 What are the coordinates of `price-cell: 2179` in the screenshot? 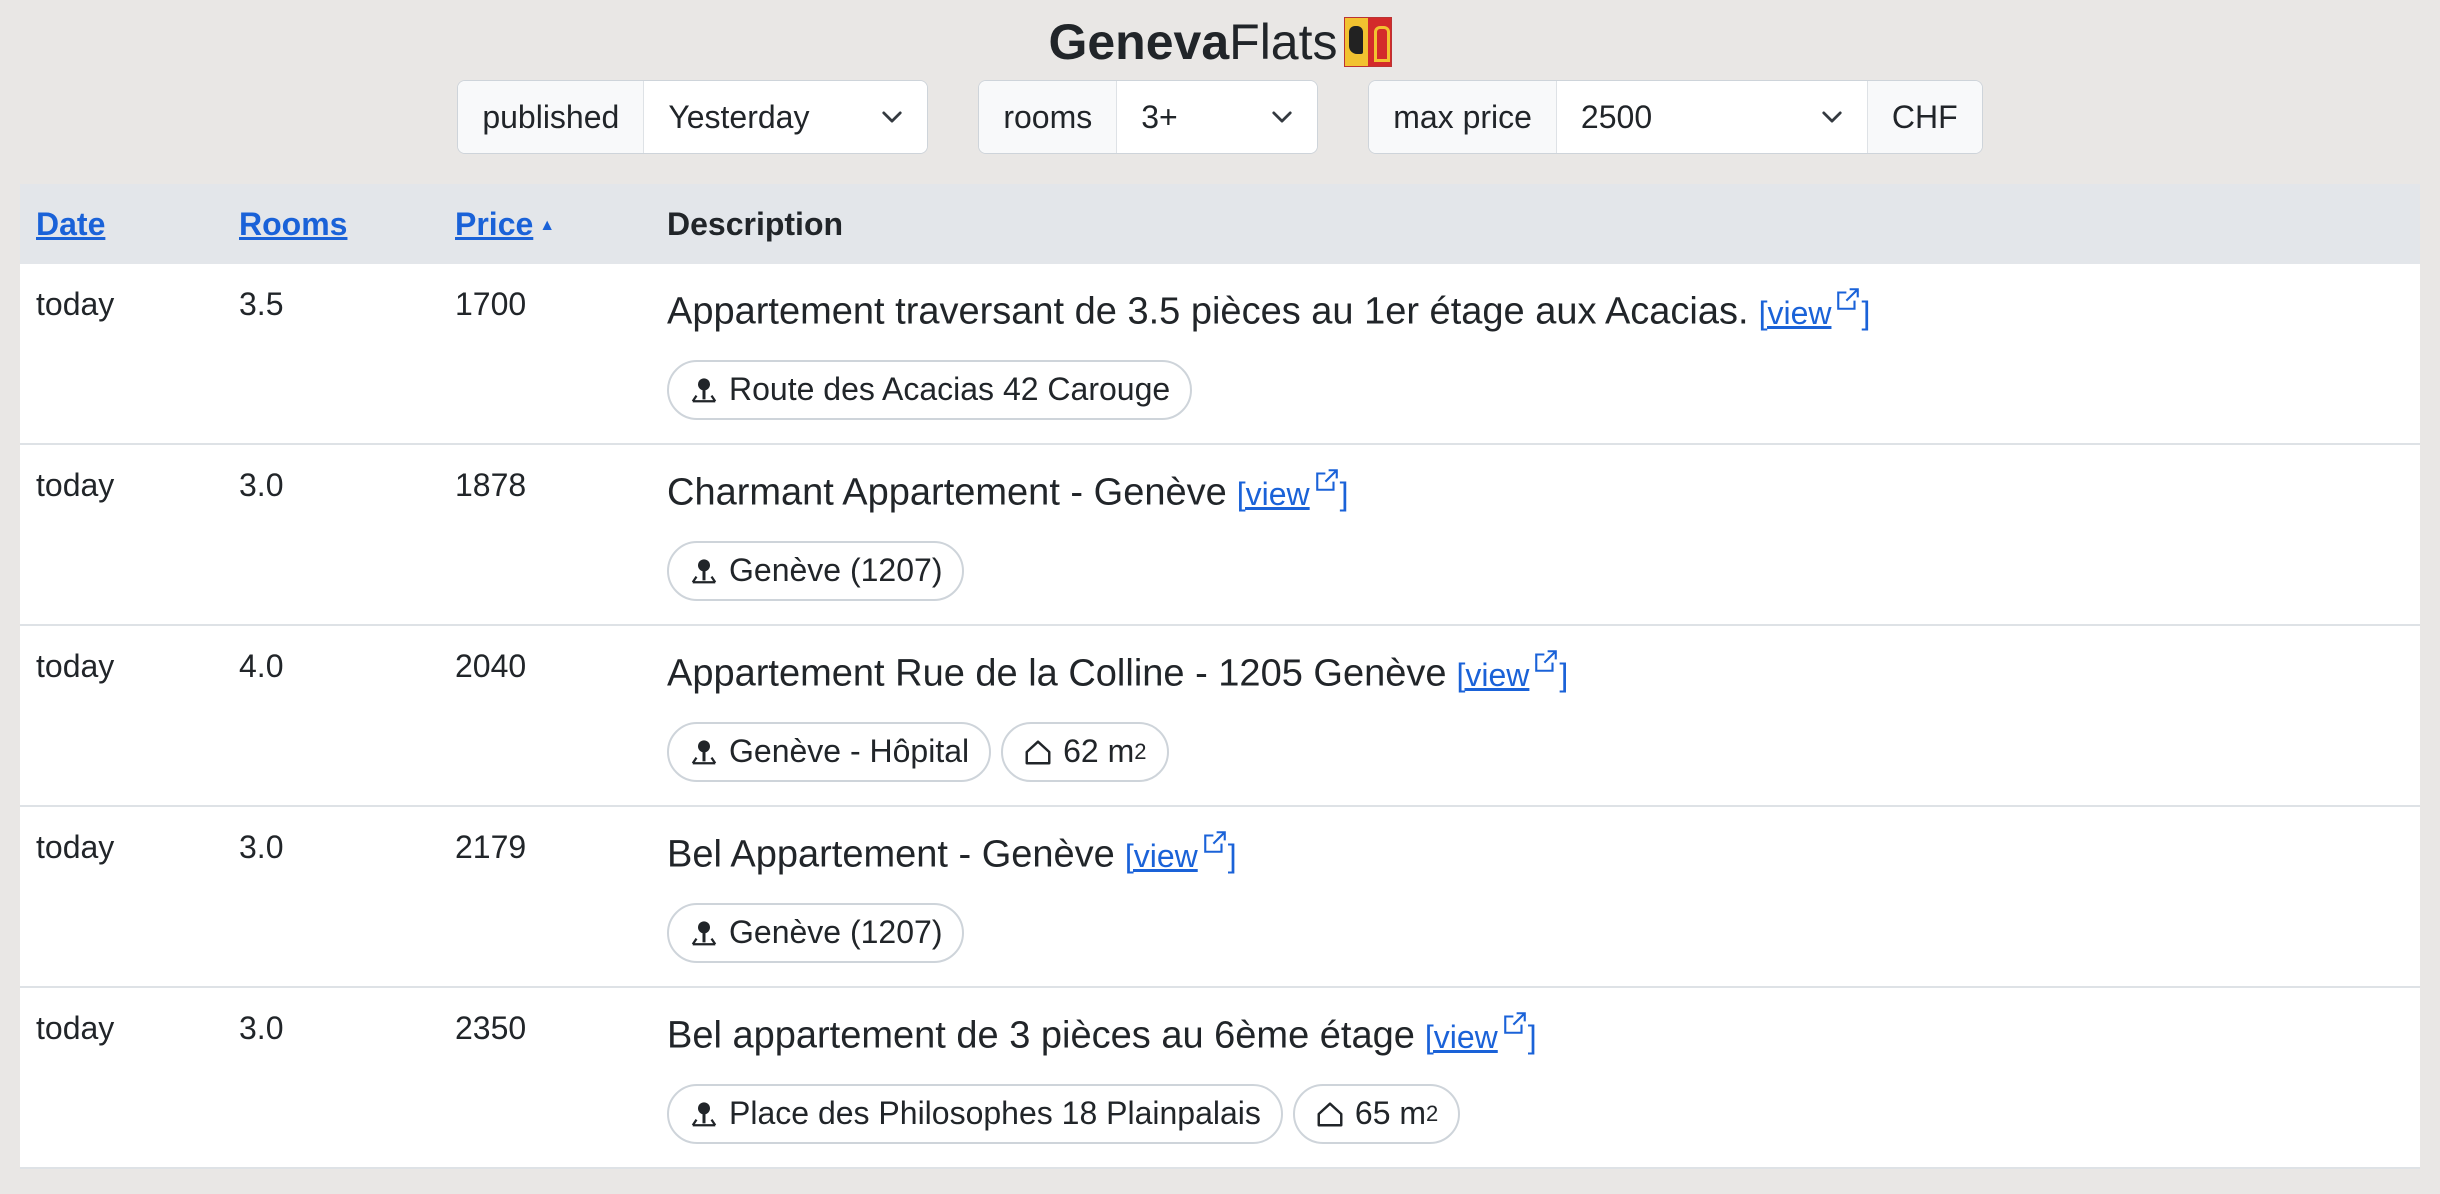 It's located at (491, 847).